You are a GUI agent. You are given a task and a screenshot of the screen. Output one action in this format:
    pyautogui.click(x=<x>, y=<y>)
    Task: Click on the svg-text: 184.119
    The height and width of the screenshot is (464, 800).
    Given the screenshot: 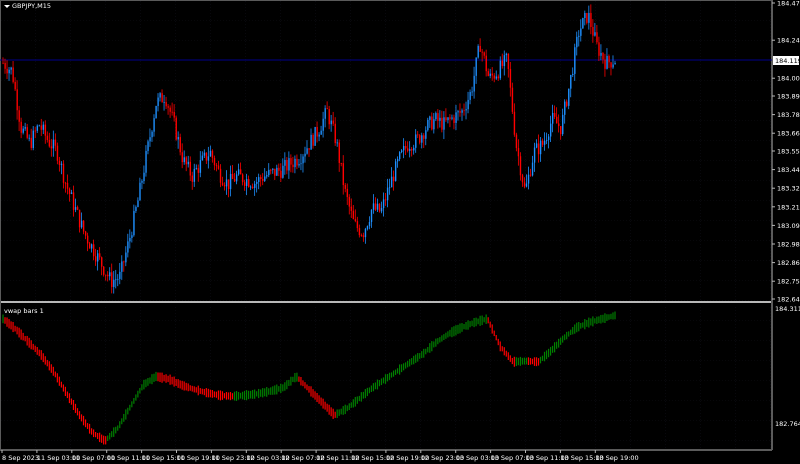 What is the action you would take?
    pyautogui.click(x=787, y=61)
    